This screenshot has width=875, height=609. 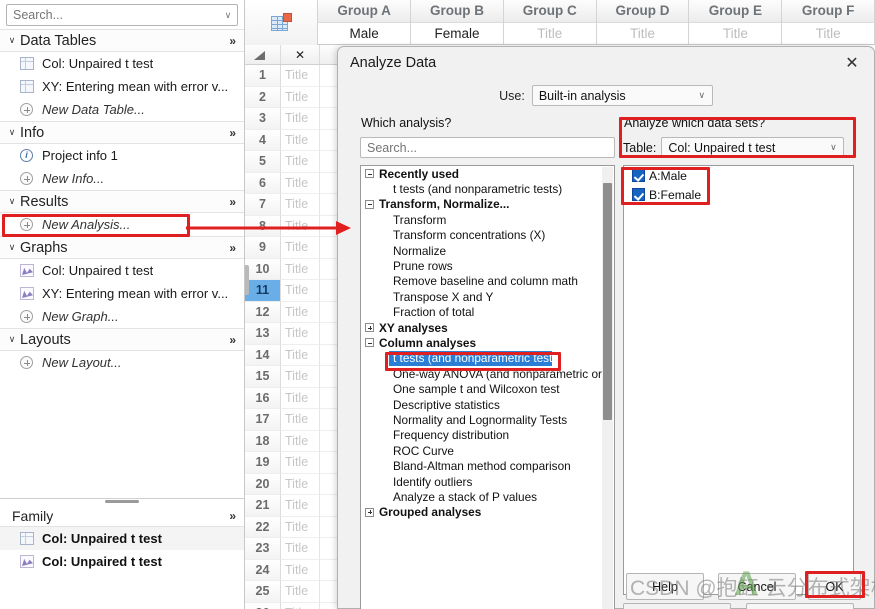 I want to click on tree-item-one-sample-t-wilcoxon: One sample t and Wilcoxon test, so click(x=481, y=388).